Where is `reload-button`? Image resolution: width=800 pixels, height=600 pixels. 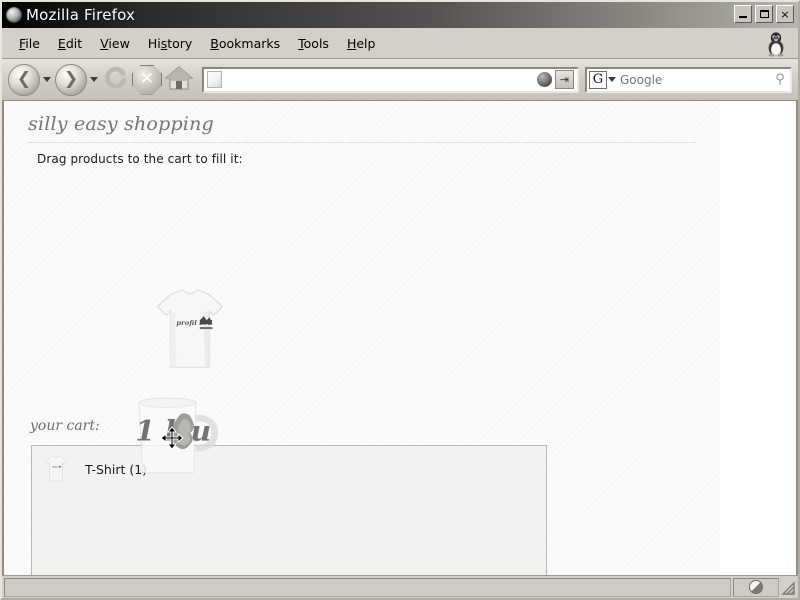
reload-button is located at coordinates (116, 80).